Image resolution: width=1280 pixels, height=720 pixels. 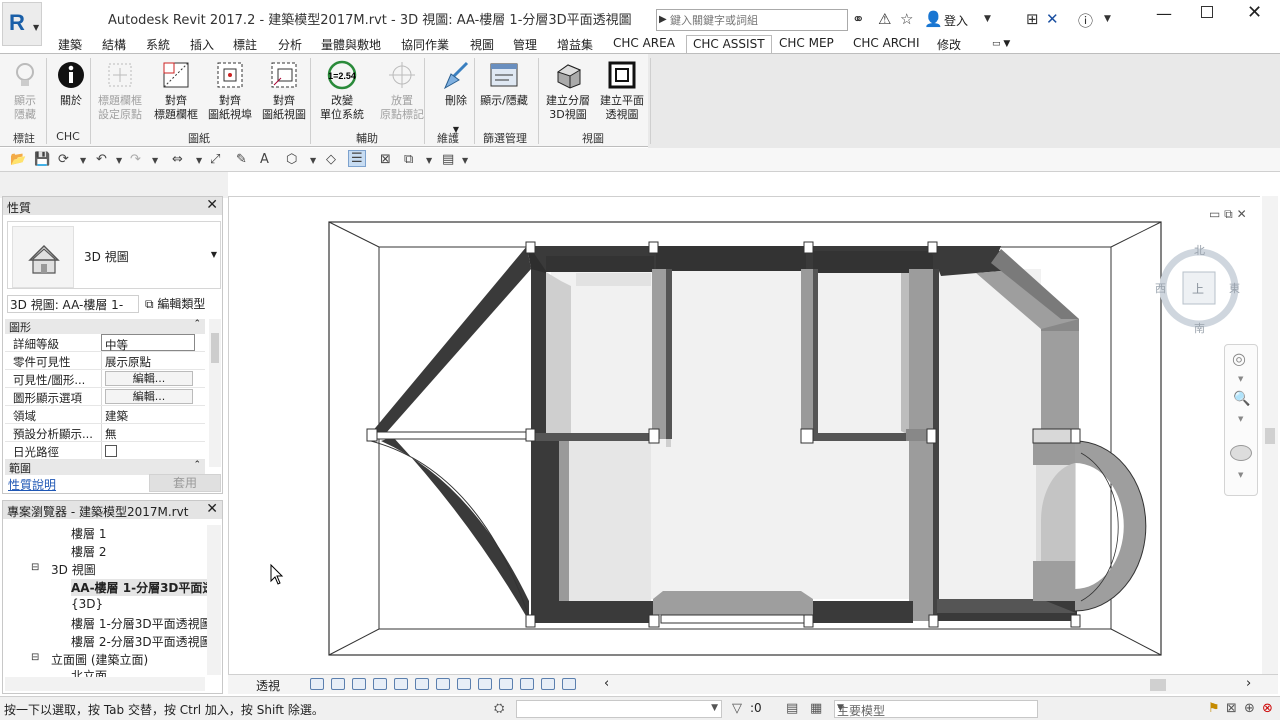 What do you see at coordinates (215, 159) in the screenshot?
I see `aligned-dimension-icon: ⤢` at bounding box center [215, 159].